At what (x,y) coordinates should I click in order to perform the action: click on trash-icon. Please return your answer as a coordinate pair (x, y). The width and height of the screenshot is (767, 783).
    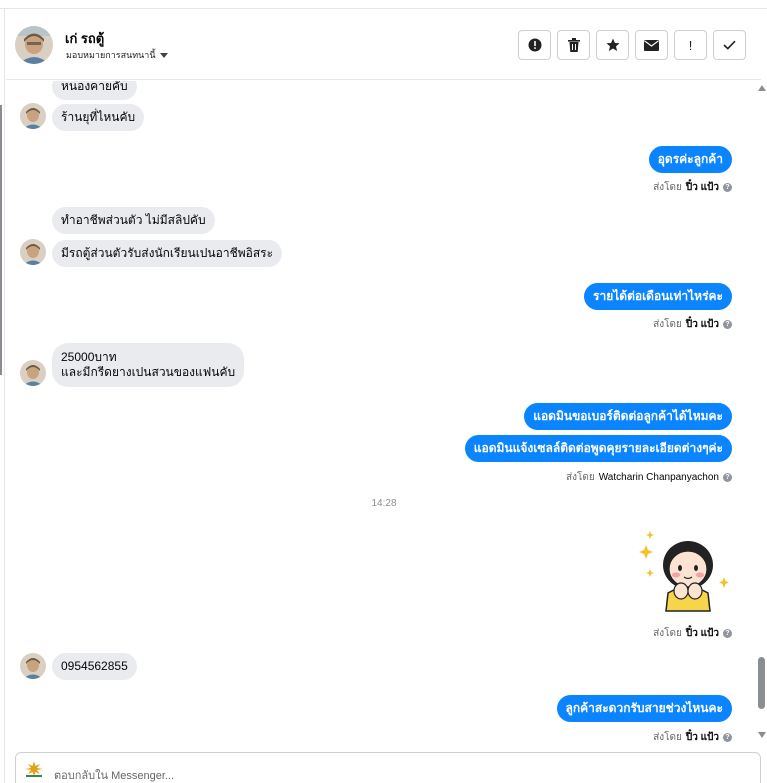
    Looking at the image, I should click on (573, 45).